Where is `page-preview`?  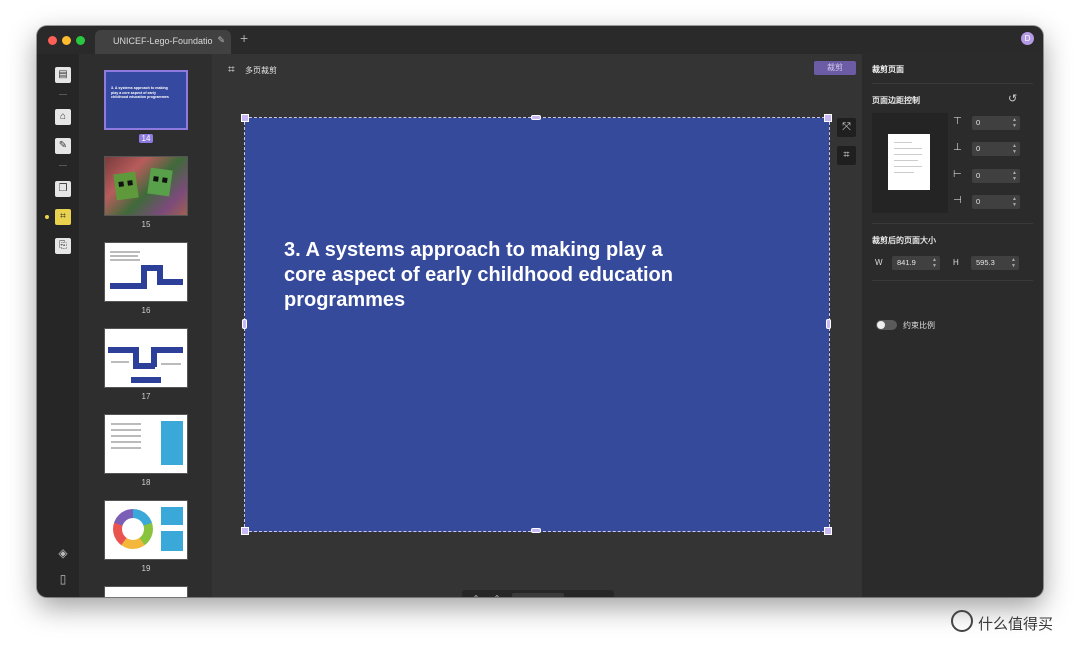
page-preview is located at coordinates (910, 163).